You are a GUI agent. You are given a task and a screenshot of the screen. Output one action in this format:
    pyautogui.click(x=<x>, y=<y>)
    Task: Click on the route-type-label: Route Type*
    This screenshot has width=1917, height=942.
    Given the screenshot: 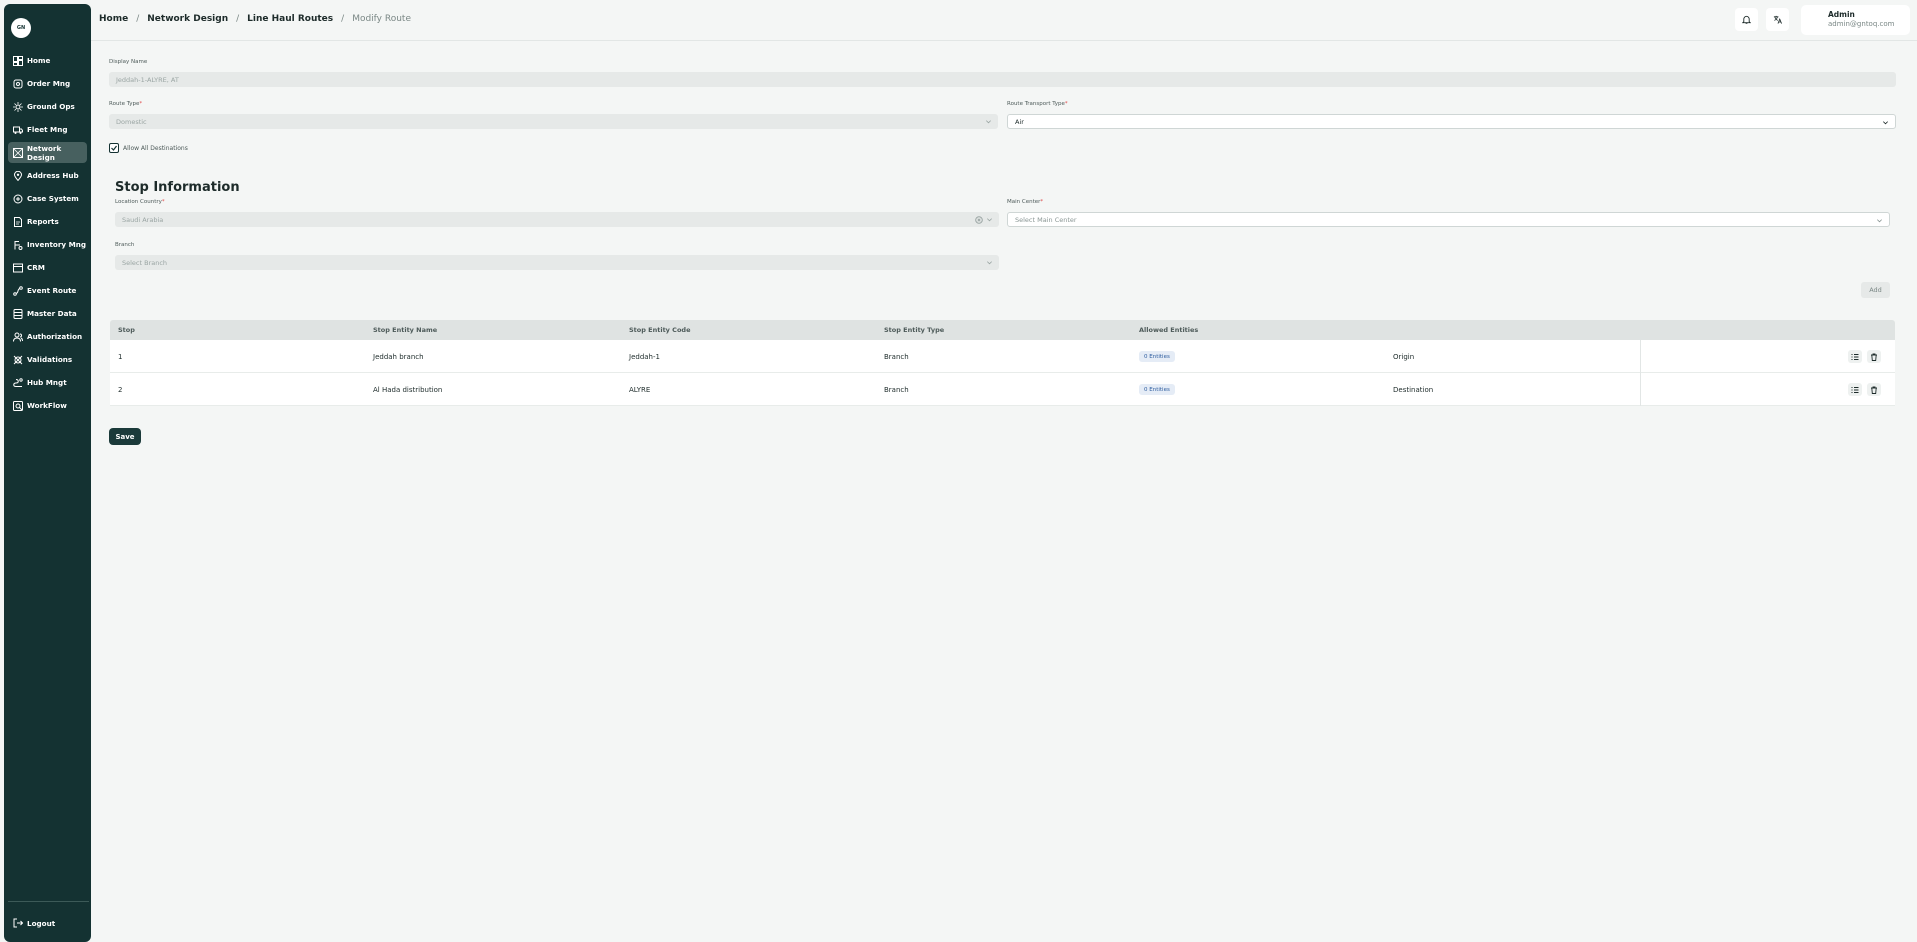 What is the action you would take?
    pyautogui.click(x=126, y=104)
    